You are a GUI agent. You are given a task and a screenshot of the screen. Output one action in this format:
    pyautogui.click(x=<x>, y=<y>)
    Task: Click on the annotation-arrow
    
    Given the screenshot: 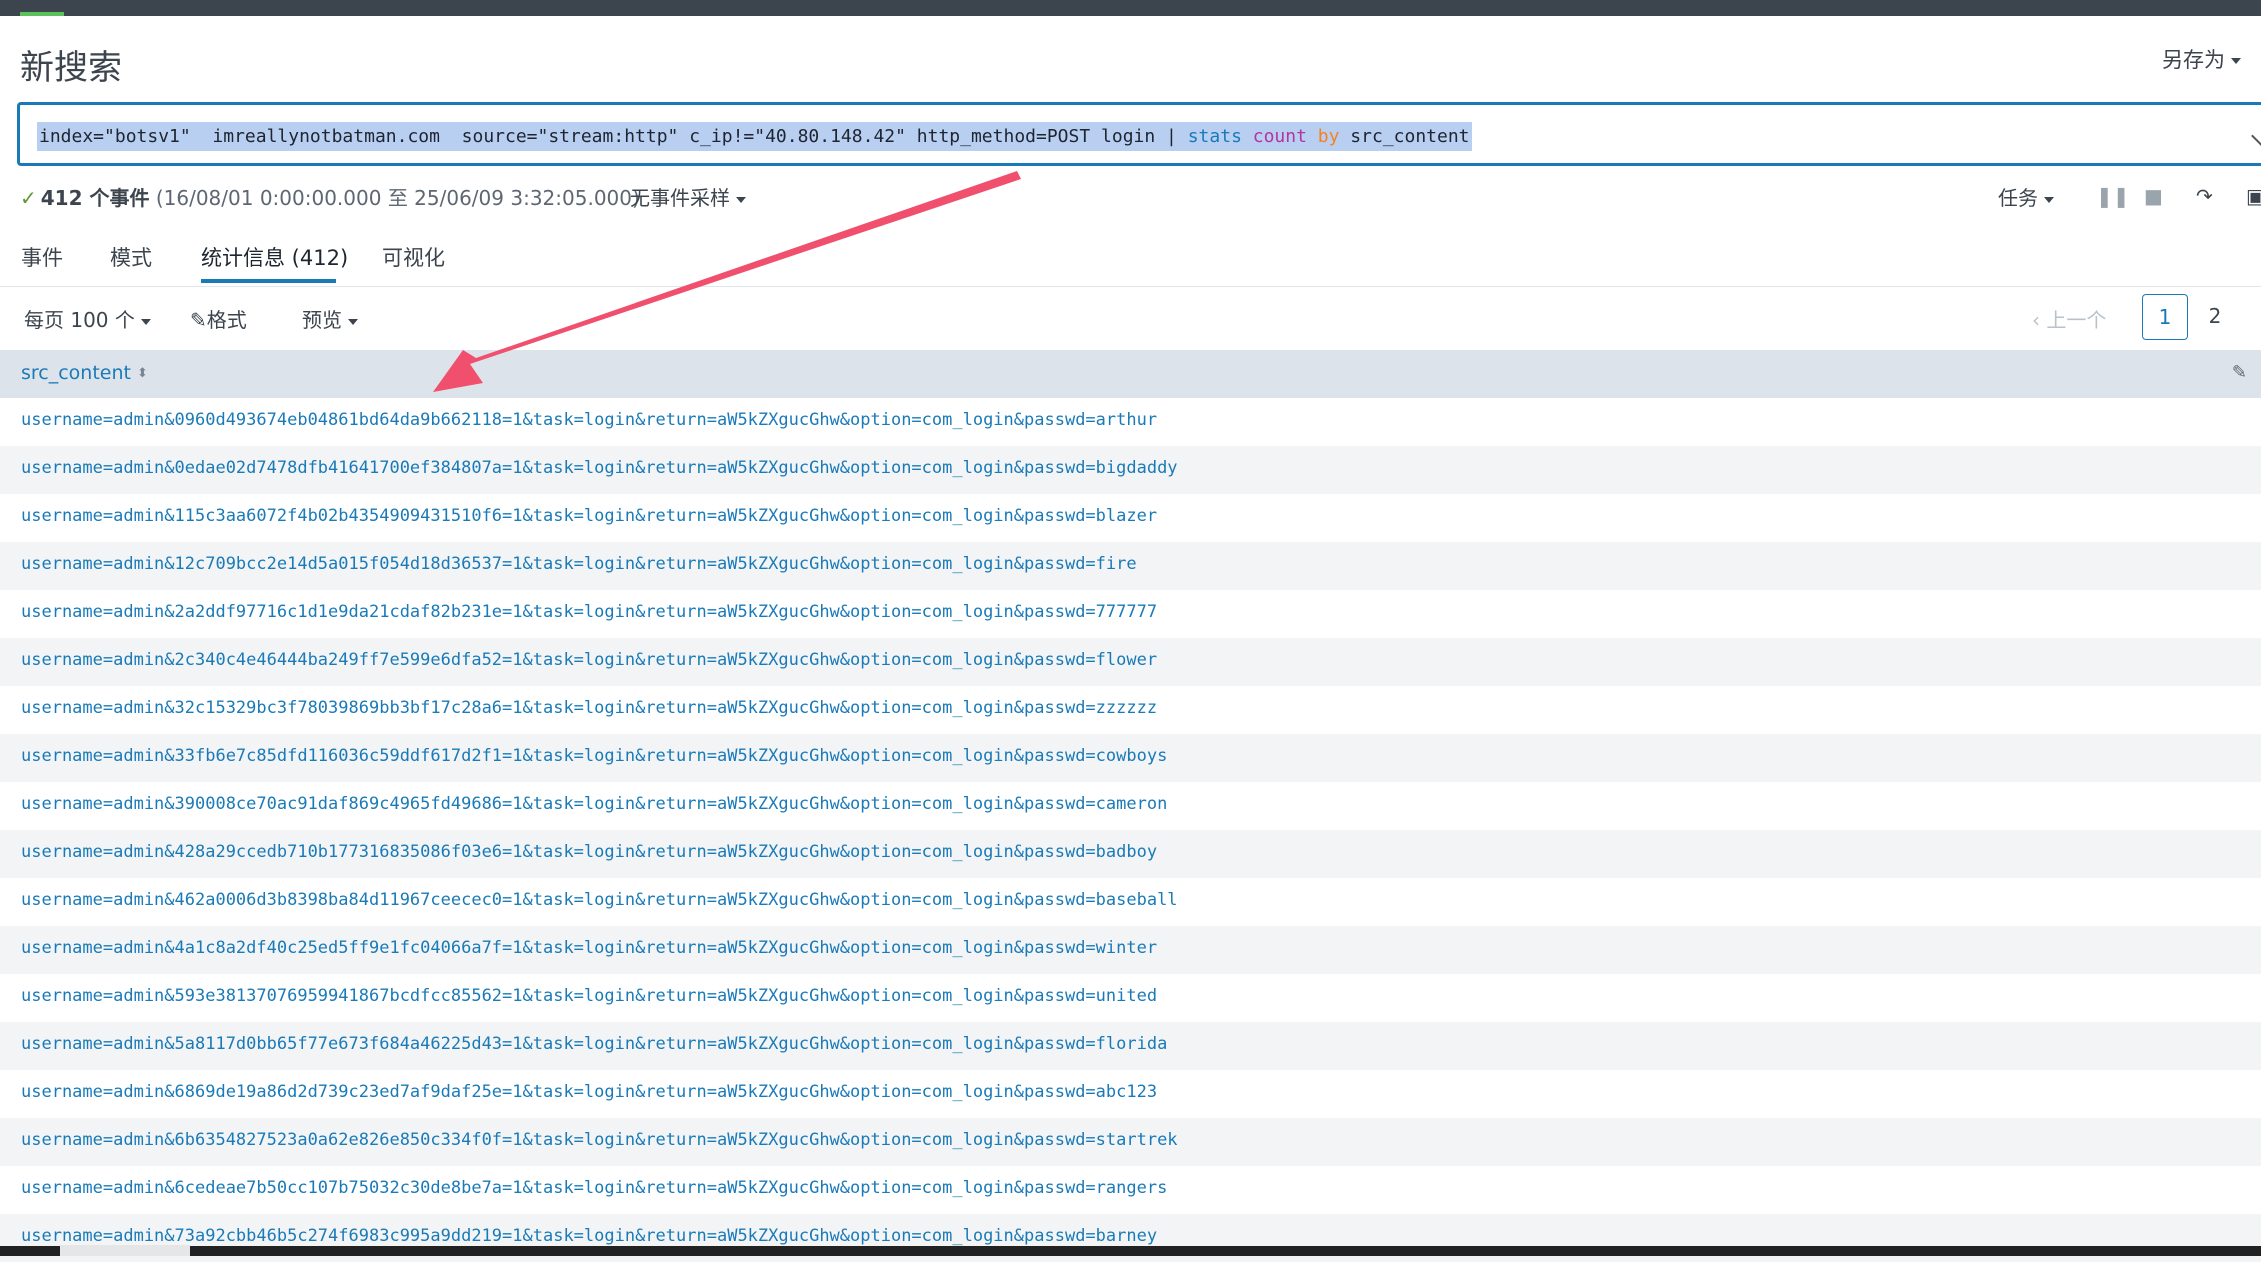 What is the action you would take?
    pyautogui.click(x=727, y=281)
    